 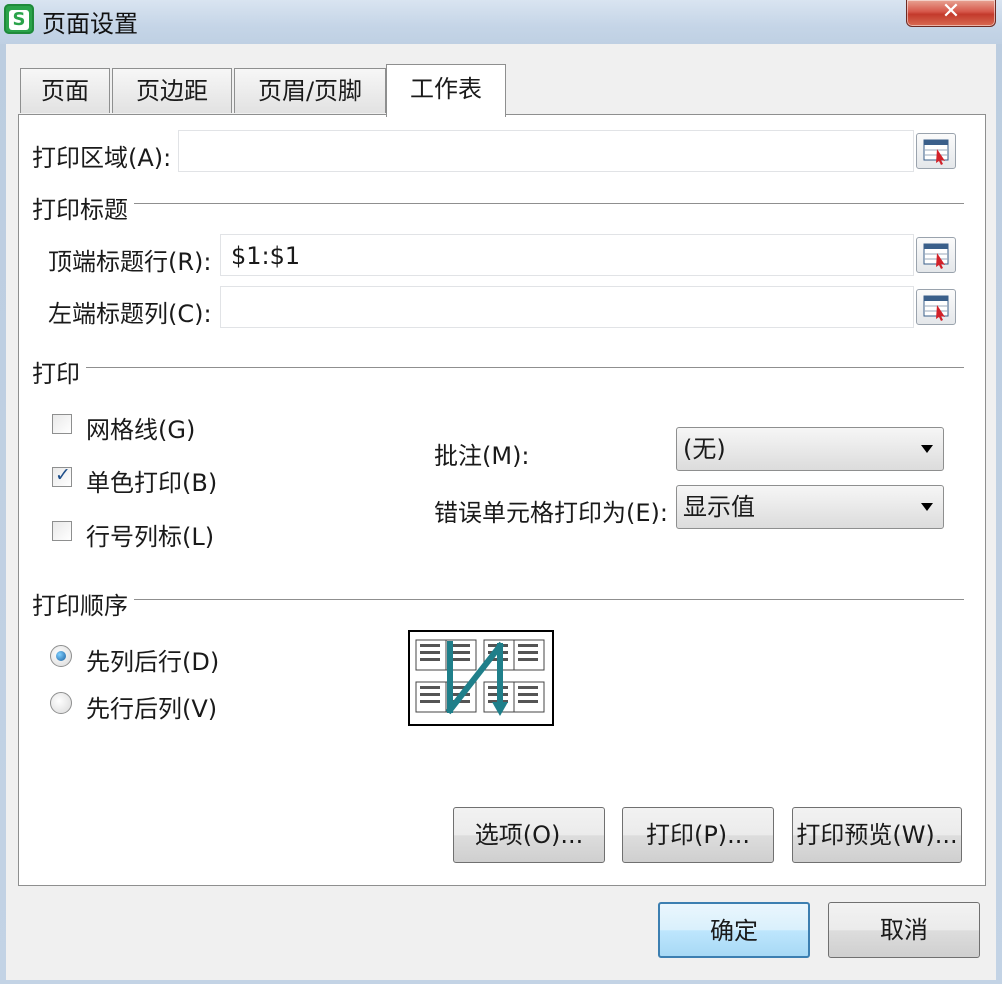 What do you see at coordinates (904, 930) in the screenshot?
I see `cancel-button: 取消` at bounding box center [904, 930].